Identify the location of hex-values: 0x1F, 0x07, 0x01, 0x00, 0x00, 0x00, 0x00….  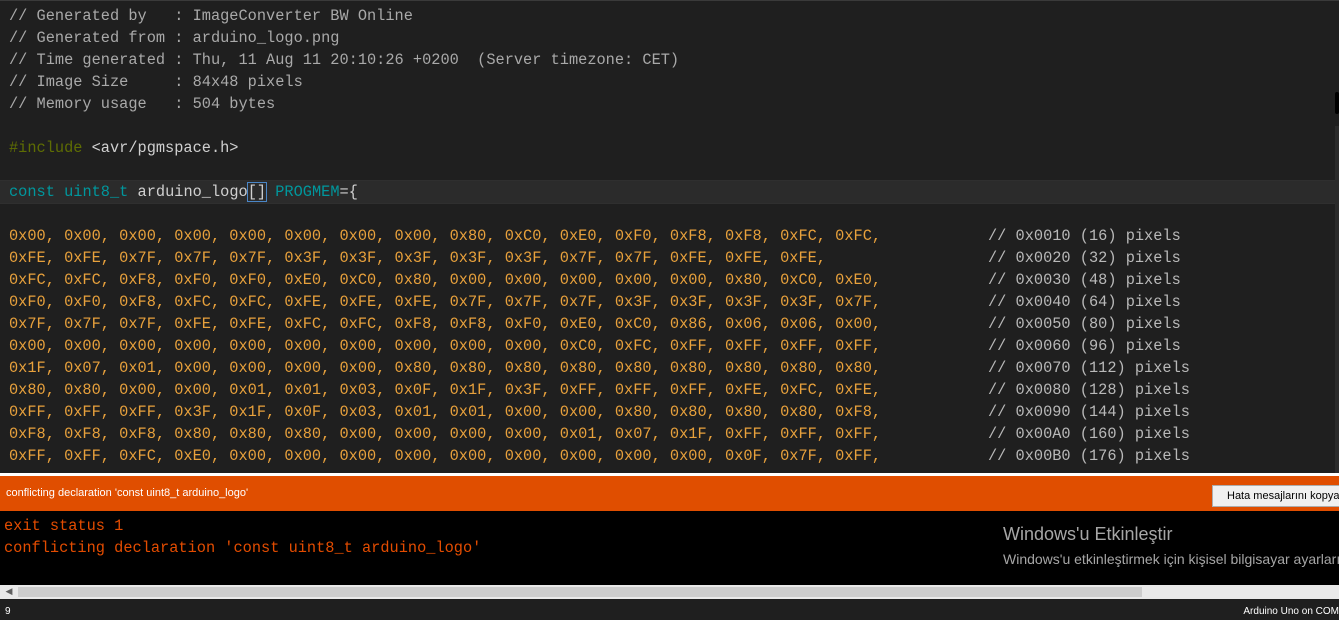
(445, 368).